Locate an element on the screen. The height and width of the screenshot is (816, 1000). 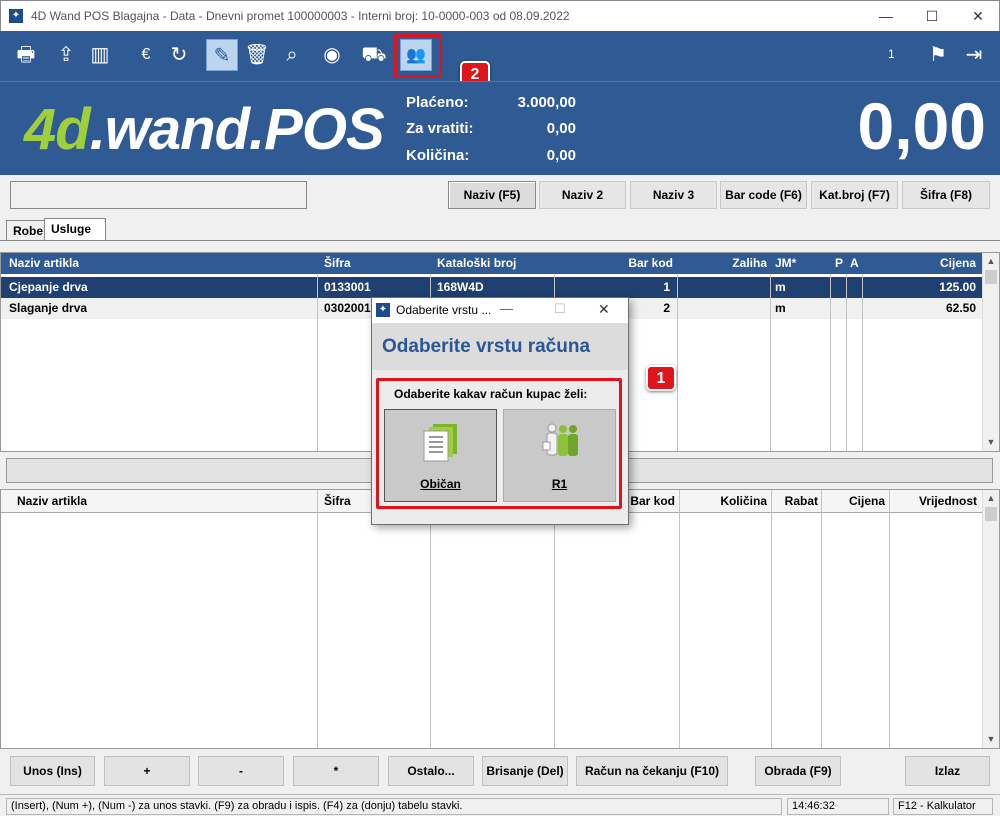
search-icon: ⌕ is located at coordinates (292, 55).